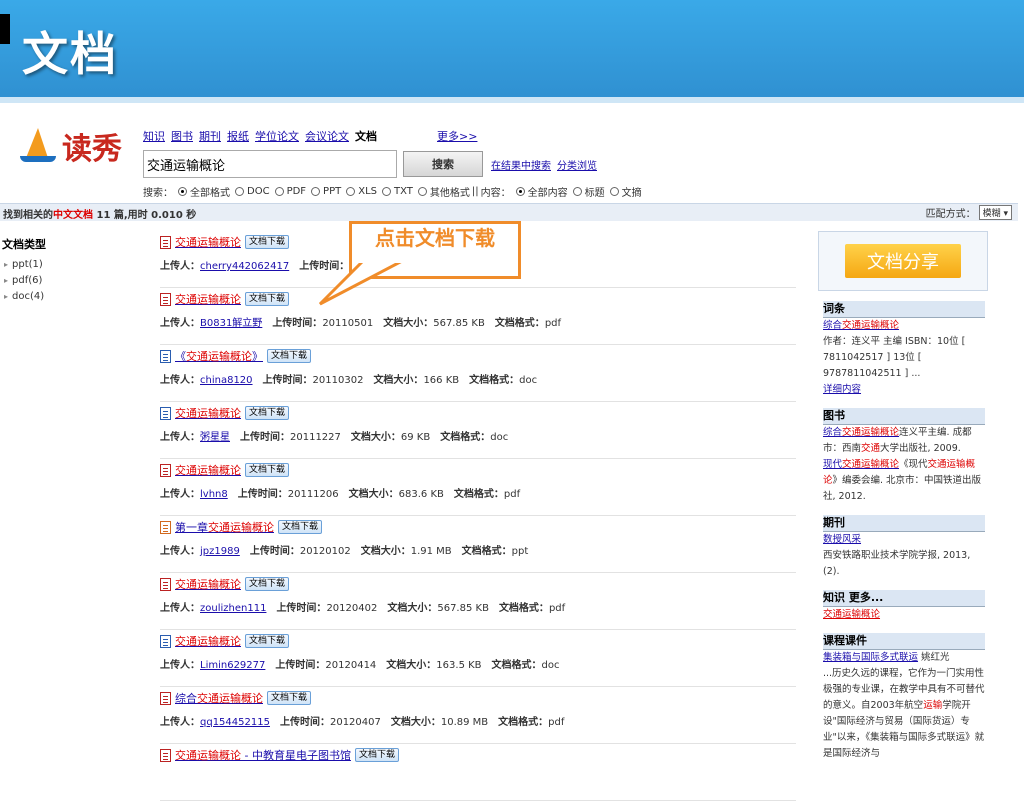 The width and height of the screenshot is (1024, 801). Describe the element at coordinates (74, 281) in the screenshot. I see `filter-pdf: pdf(6)` at that location.